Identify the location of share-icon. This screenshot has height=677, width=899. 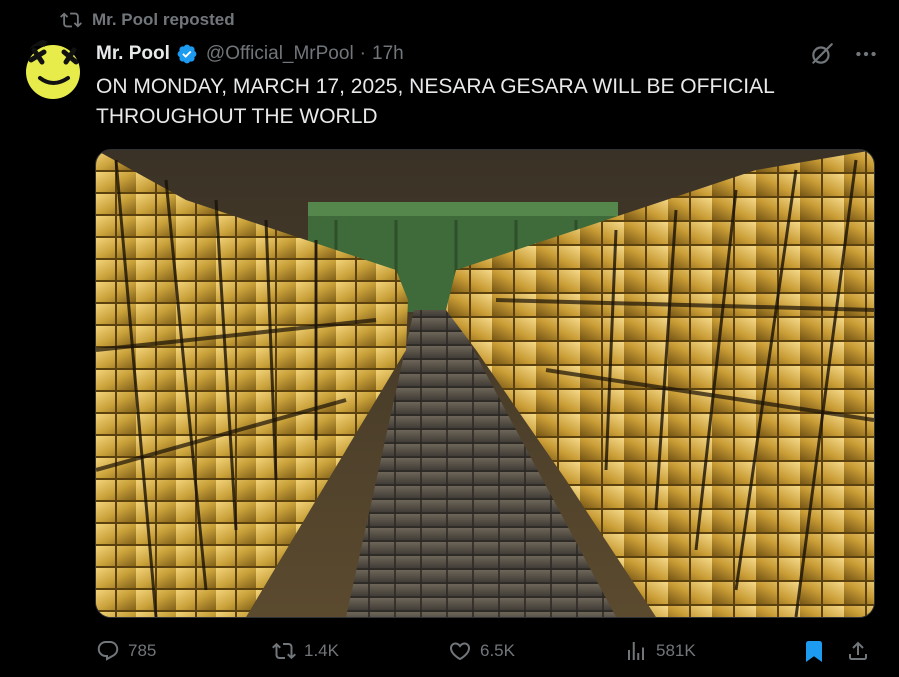
(858, 650).